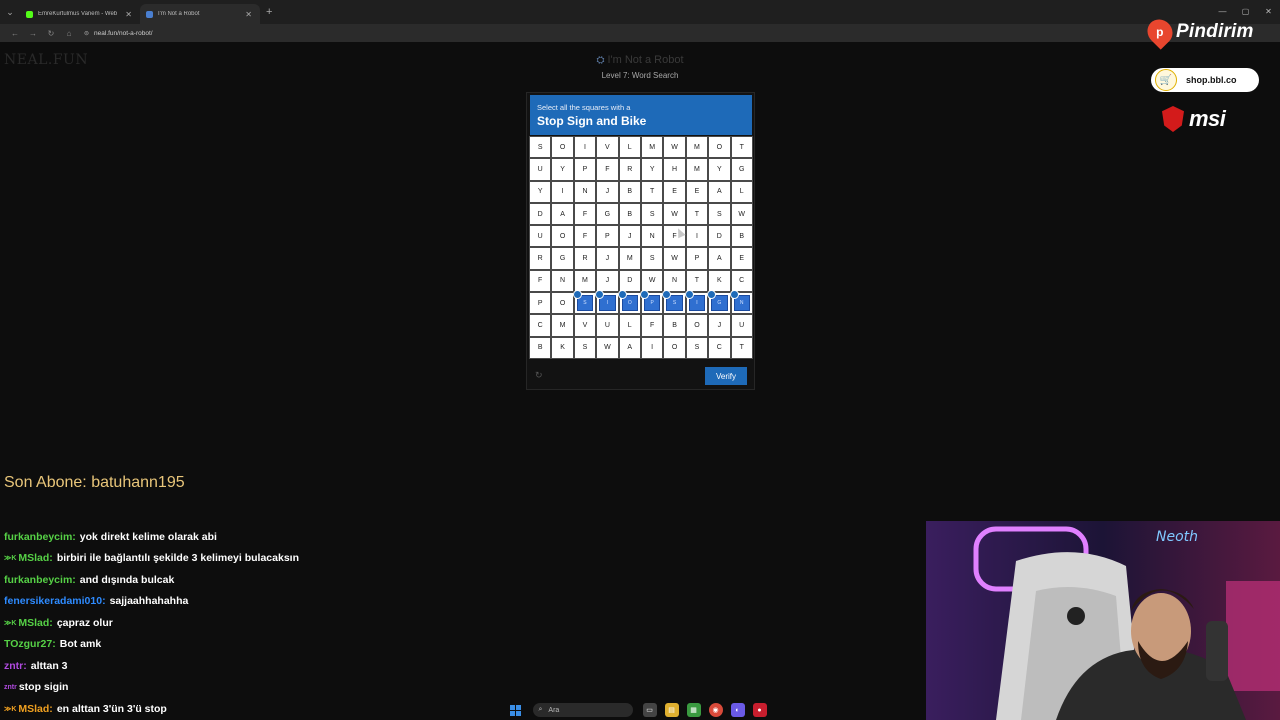 The image size is (1280, 720). Describe the element at coordinates (737, 710) in the screenshot. I see `discord-icon: ◐` at that location.